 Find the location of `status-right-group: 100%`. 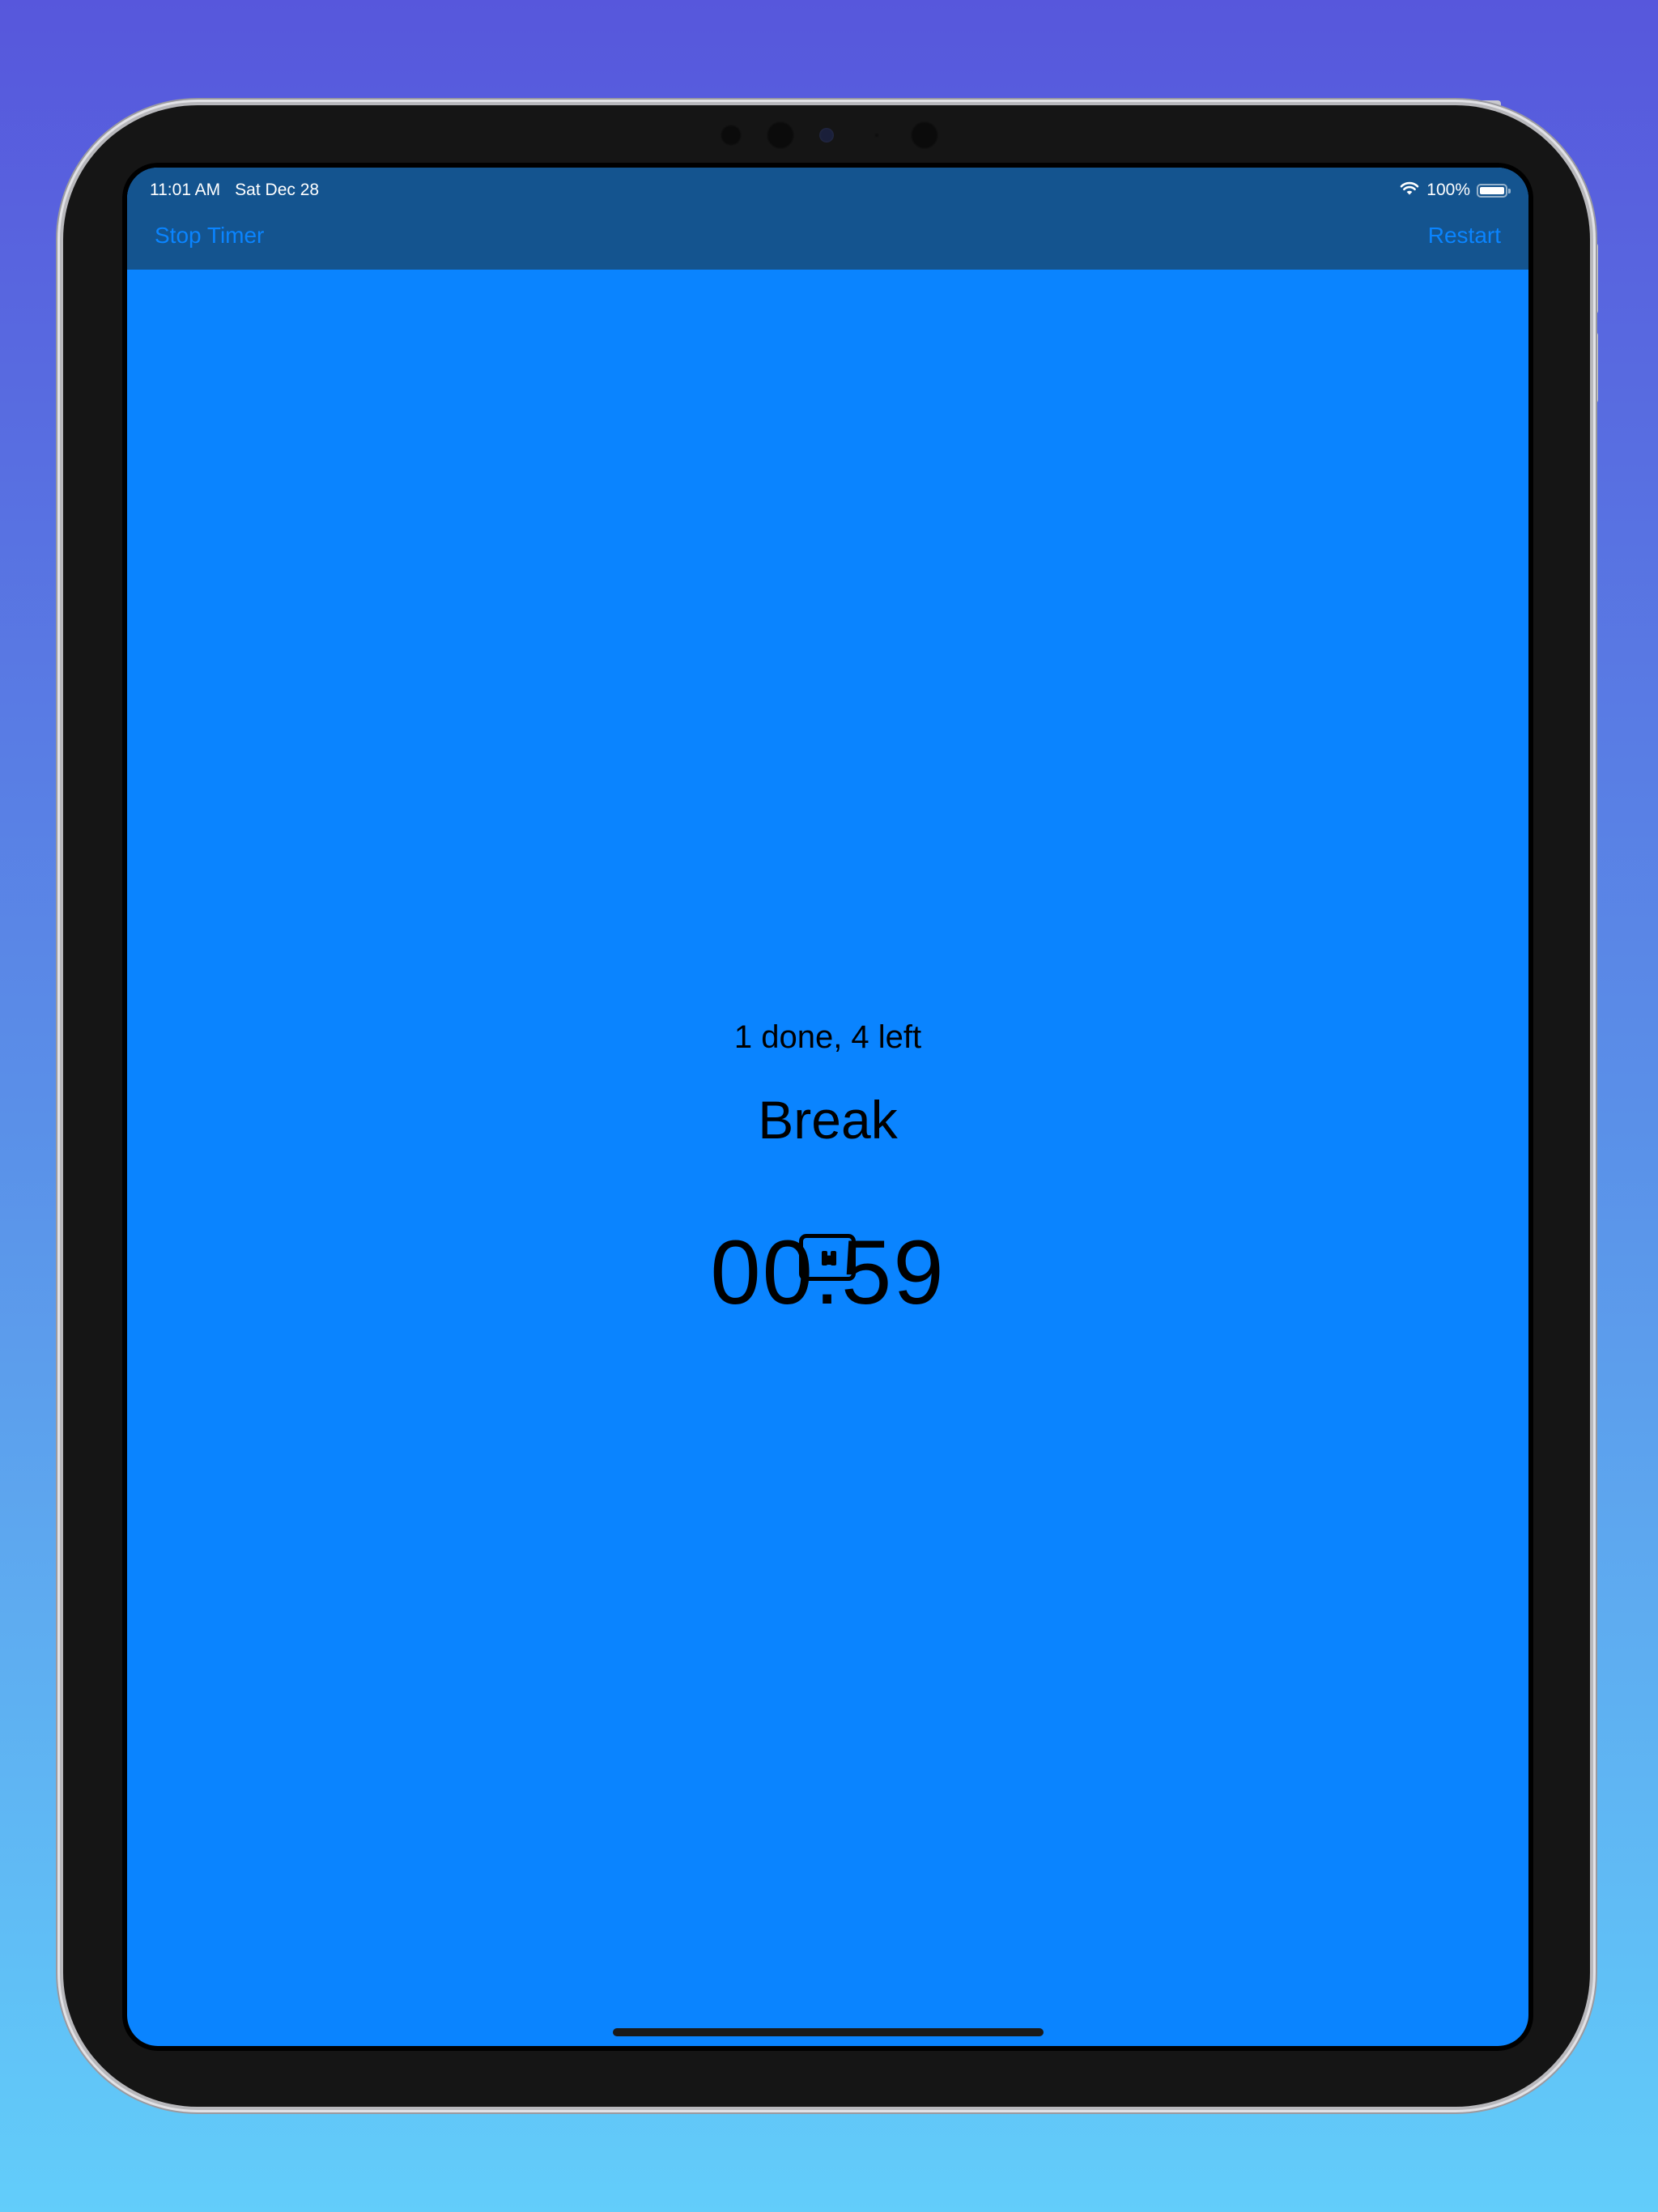

status-right-group: 100% is located at coordinates (1455, 190).